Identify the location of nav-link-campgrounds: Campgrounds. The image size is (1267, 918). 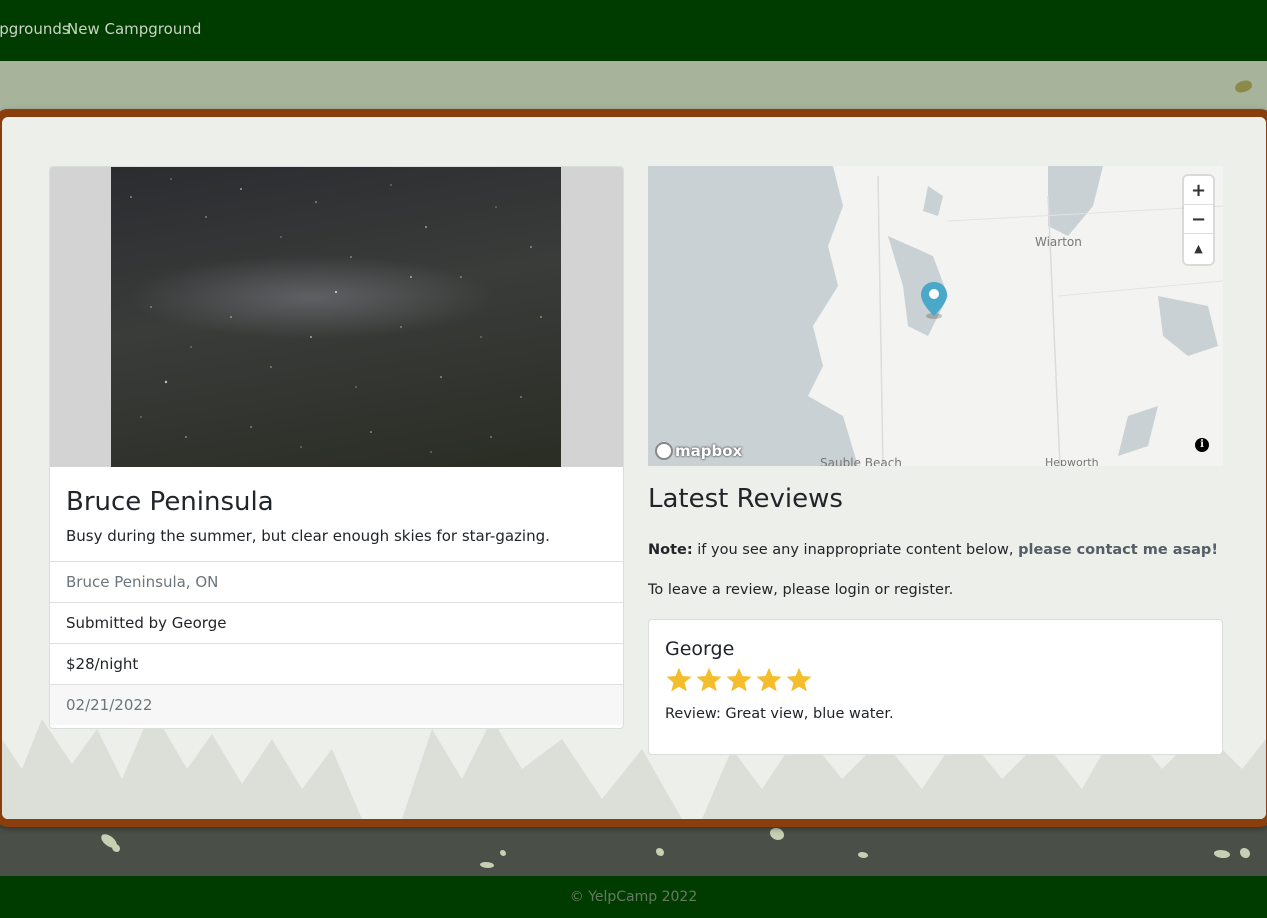
(35, 29).